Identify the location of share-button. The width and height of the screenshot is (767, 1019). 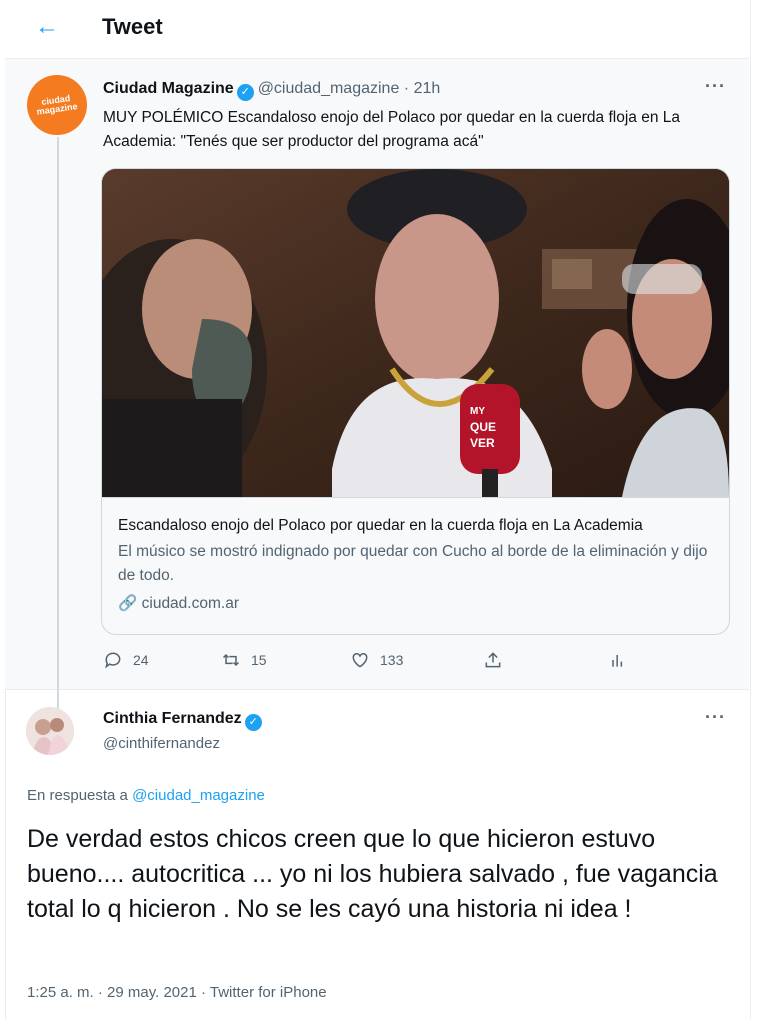
(493, 660).